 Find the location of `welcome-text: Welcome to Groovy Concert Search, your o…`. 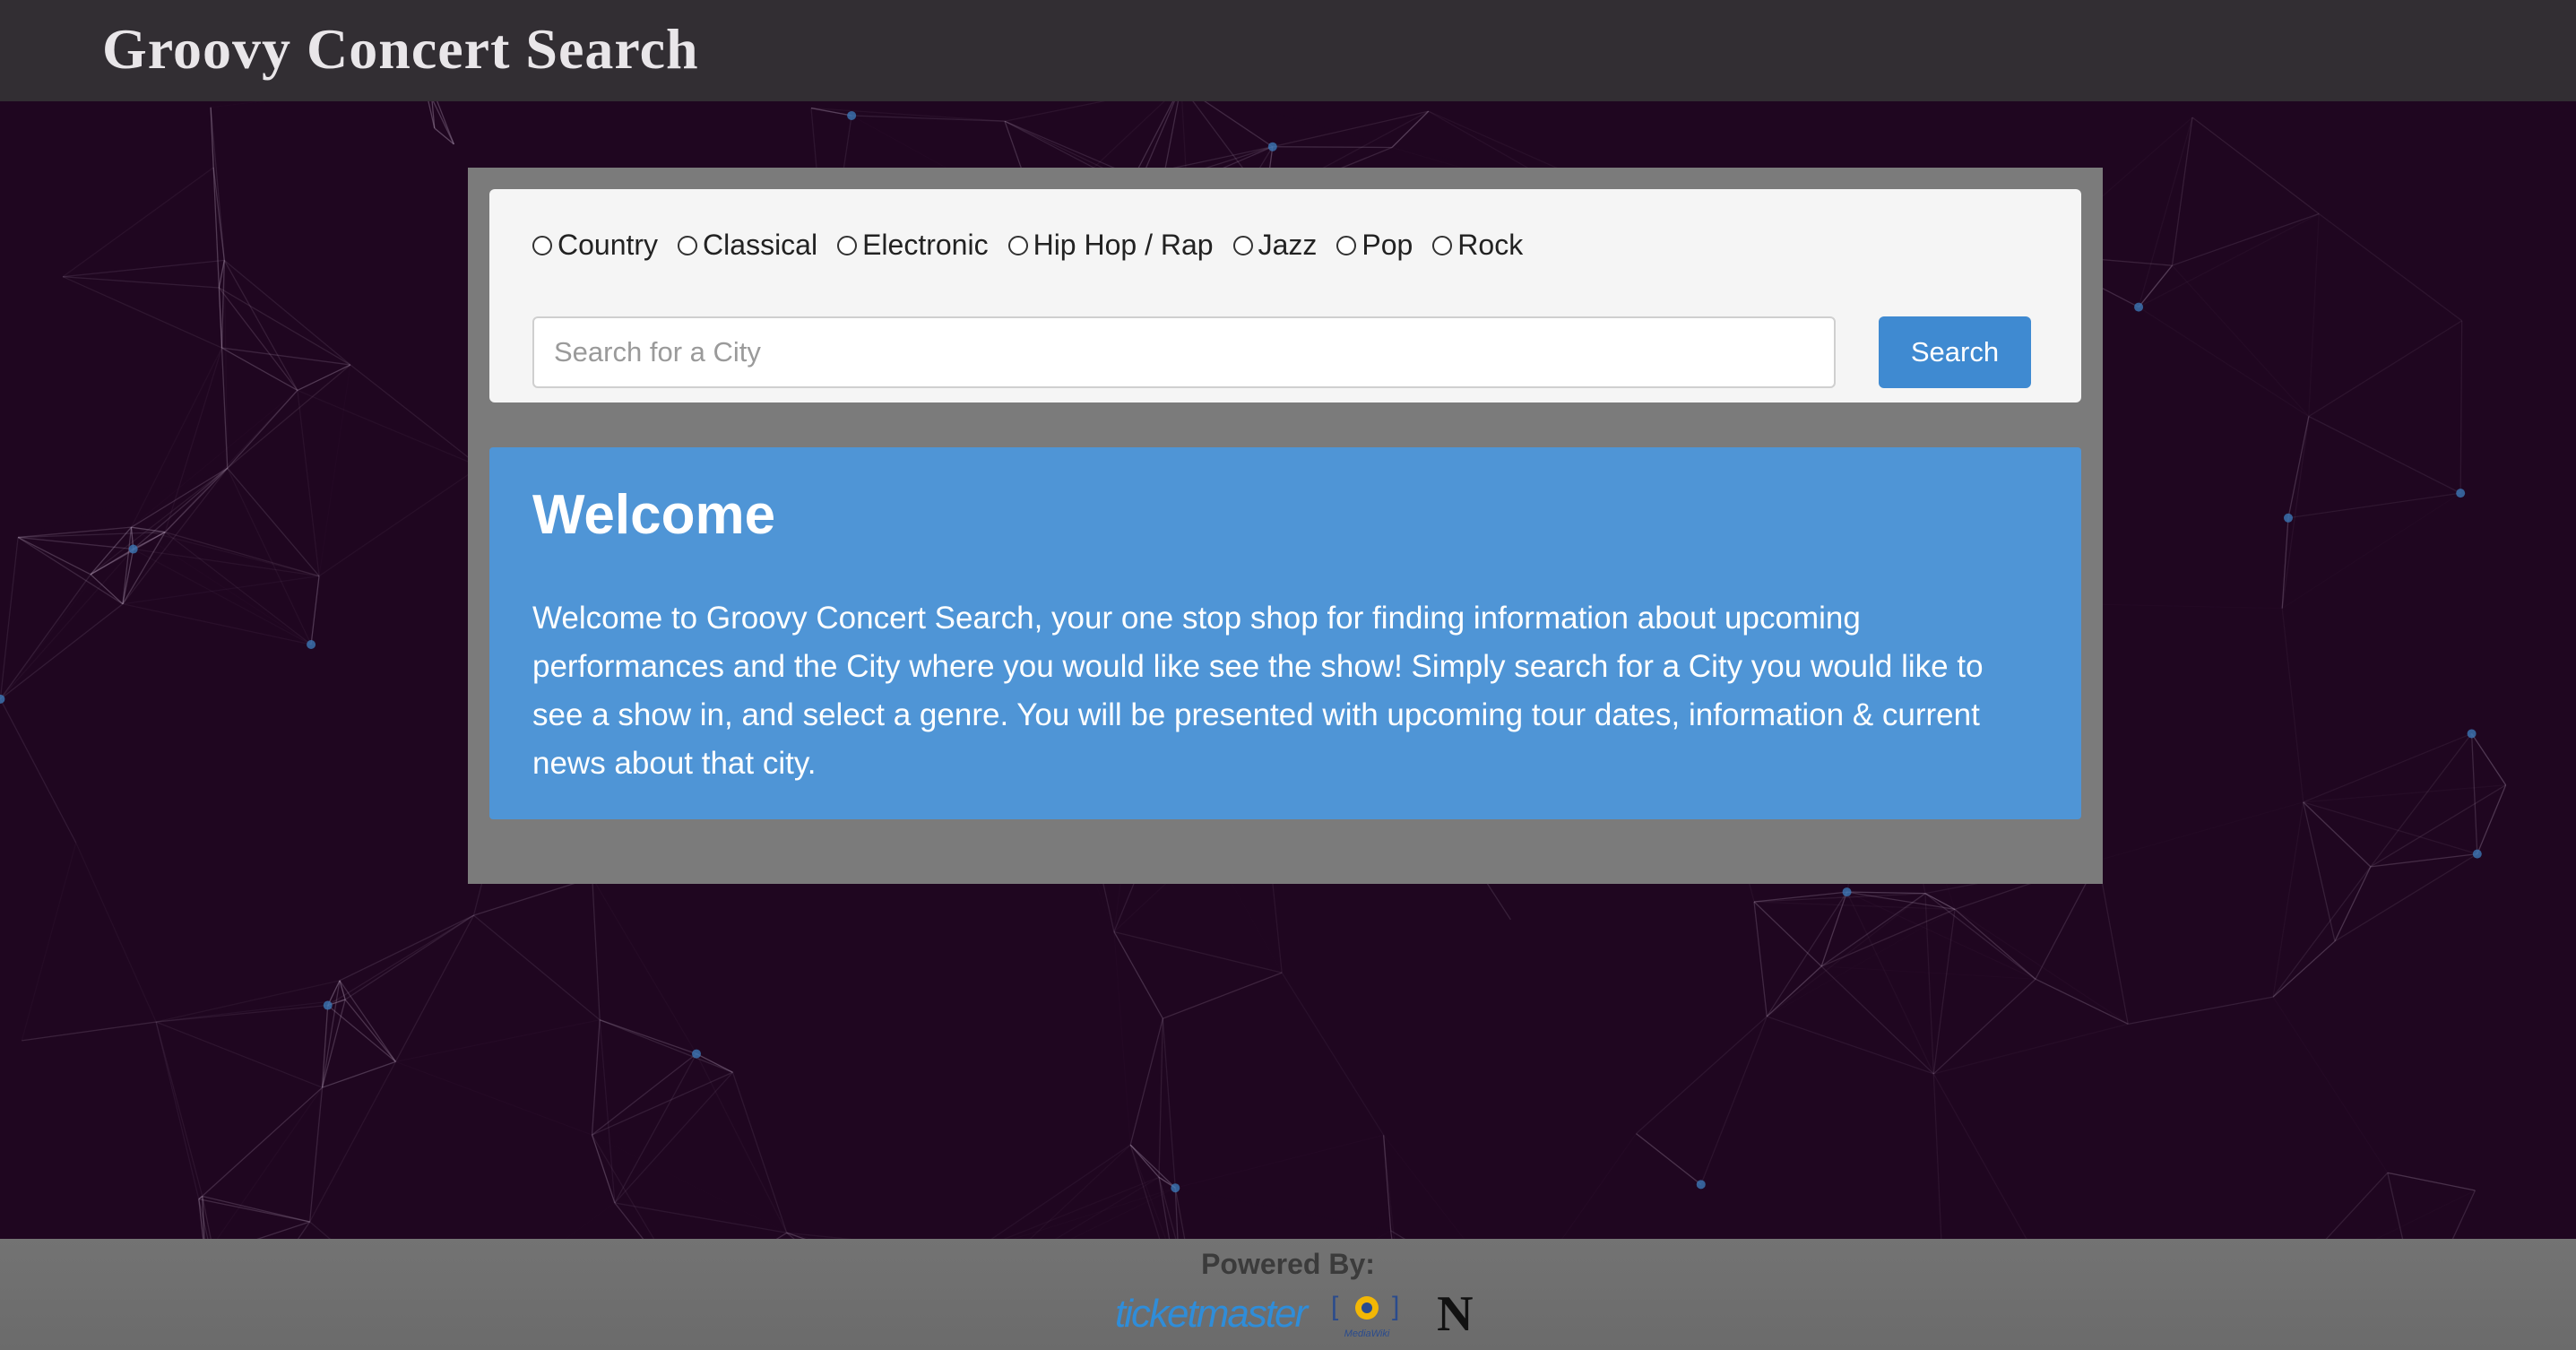

welcome-text: Welcome to Groovy Concert Search, your o… is located at coordinates (1258, 691).